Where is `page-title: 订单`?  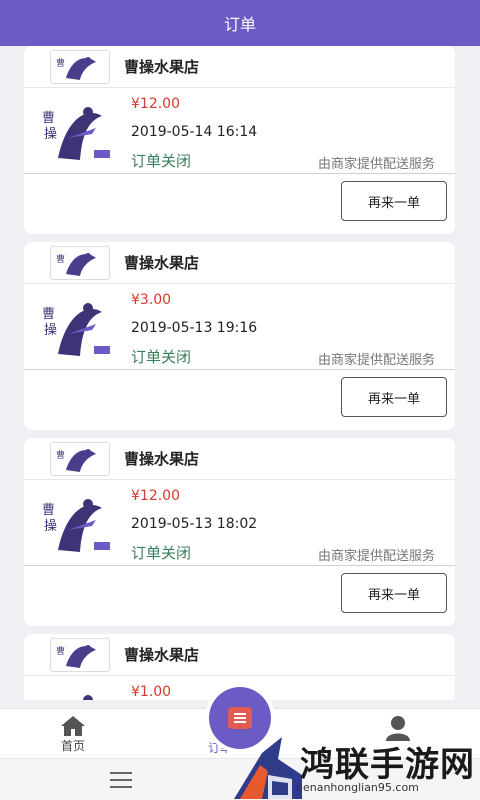 page-title: 订单 is located at coordinates (239, 24).